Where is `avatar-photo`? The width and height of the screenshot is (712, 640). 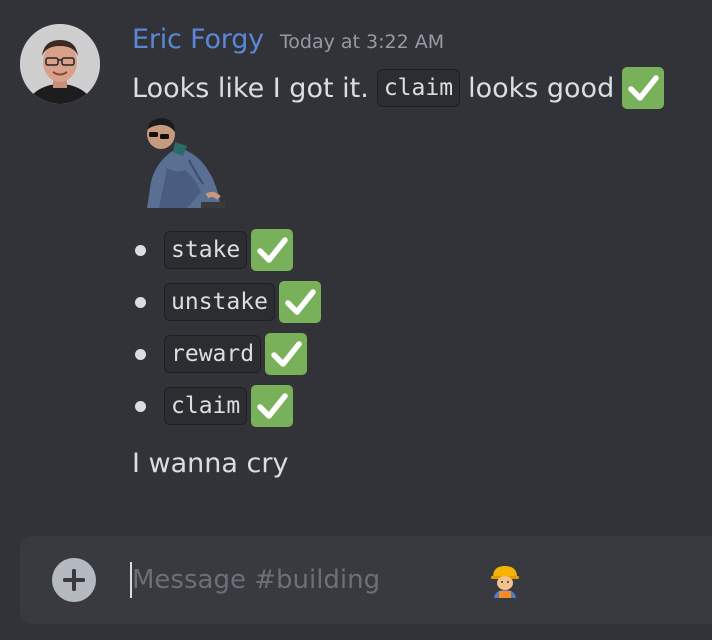
avatar-photo is located at coordinates (60, 64).